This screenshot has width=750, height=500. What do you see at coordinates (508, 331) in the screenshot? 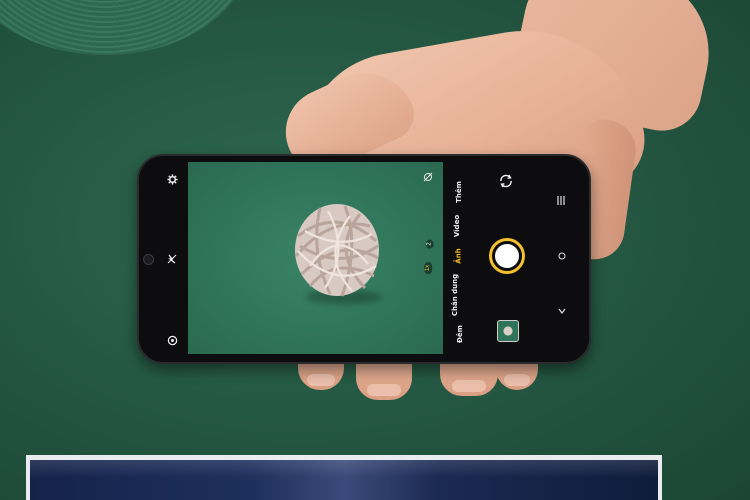
I see `gallery-thumbnail` at bounding box center [508, 331].